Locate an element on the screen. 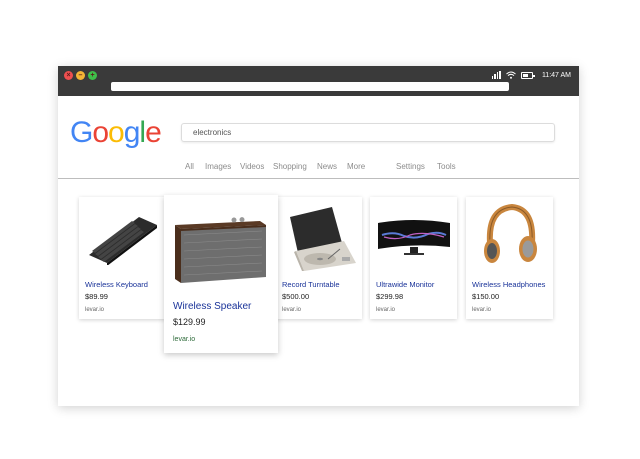 The width and height of the screenshot is (640, 459). product-card-headphones: Wireless Headphones $150.00 levar.io is located at coordinates (509, 258).